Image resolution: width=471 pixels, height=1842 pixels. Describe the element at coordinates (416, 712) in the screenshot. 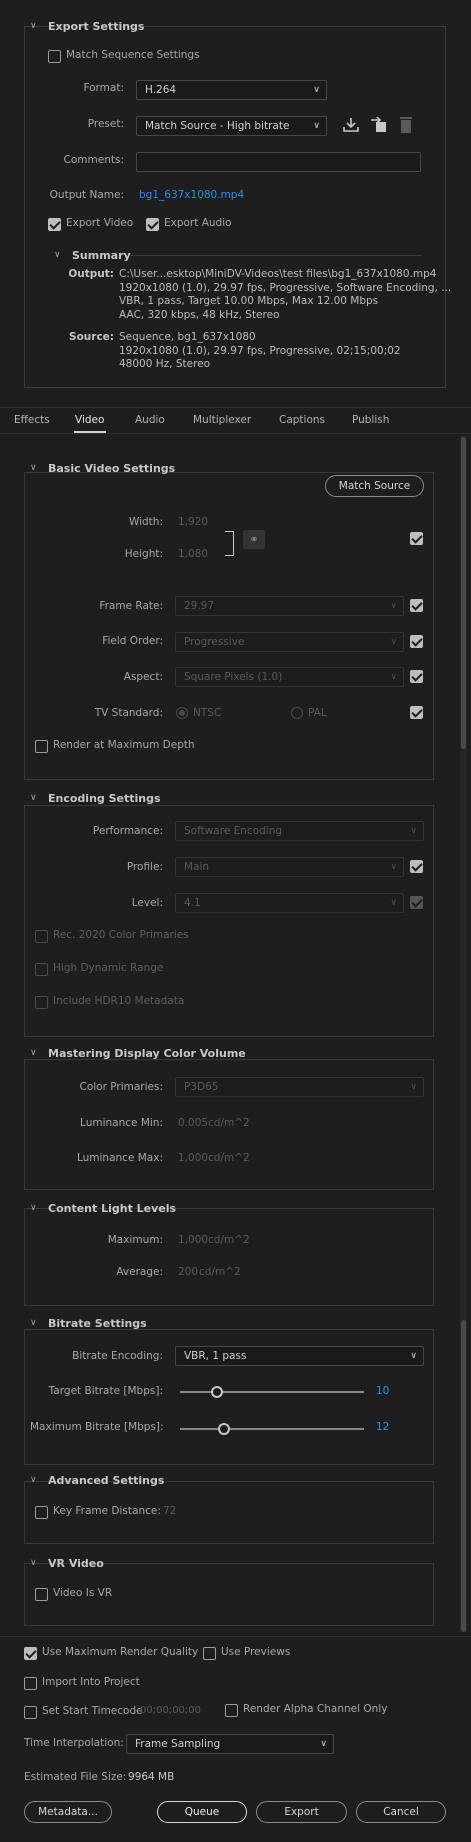

I see `tv-standard-checkbox` at that location.